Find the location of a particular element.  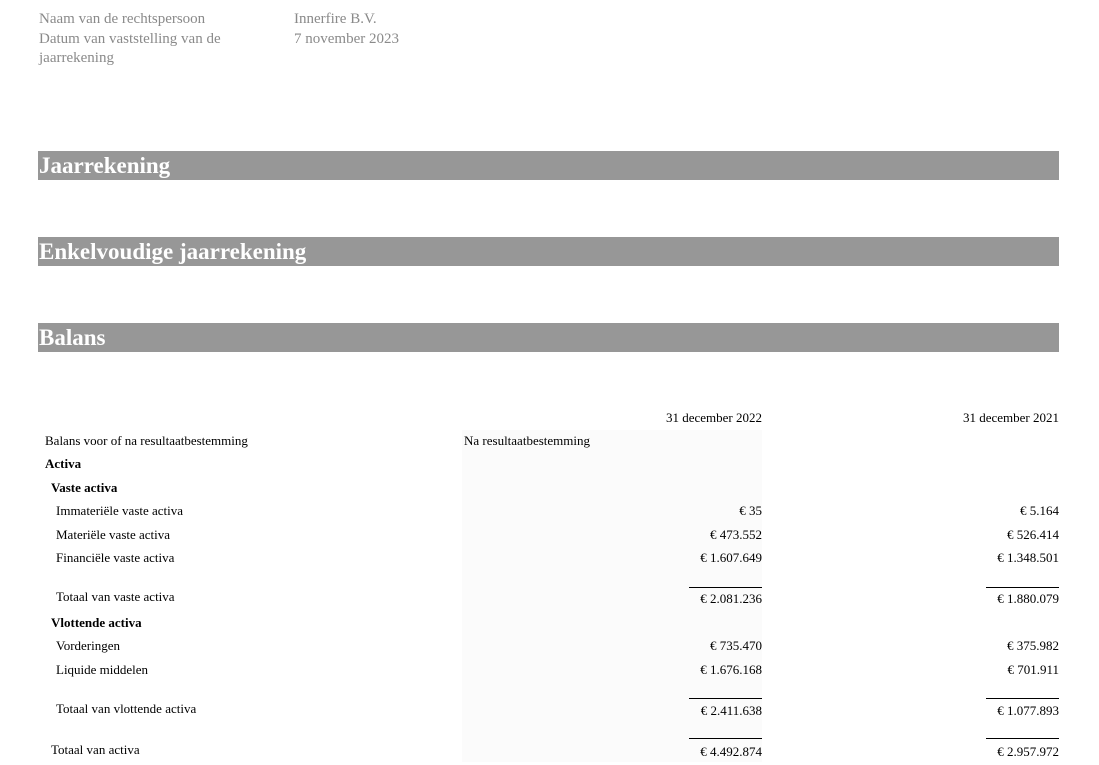

row-label: Financiële vaste activa is located at coordinates (115, 557).